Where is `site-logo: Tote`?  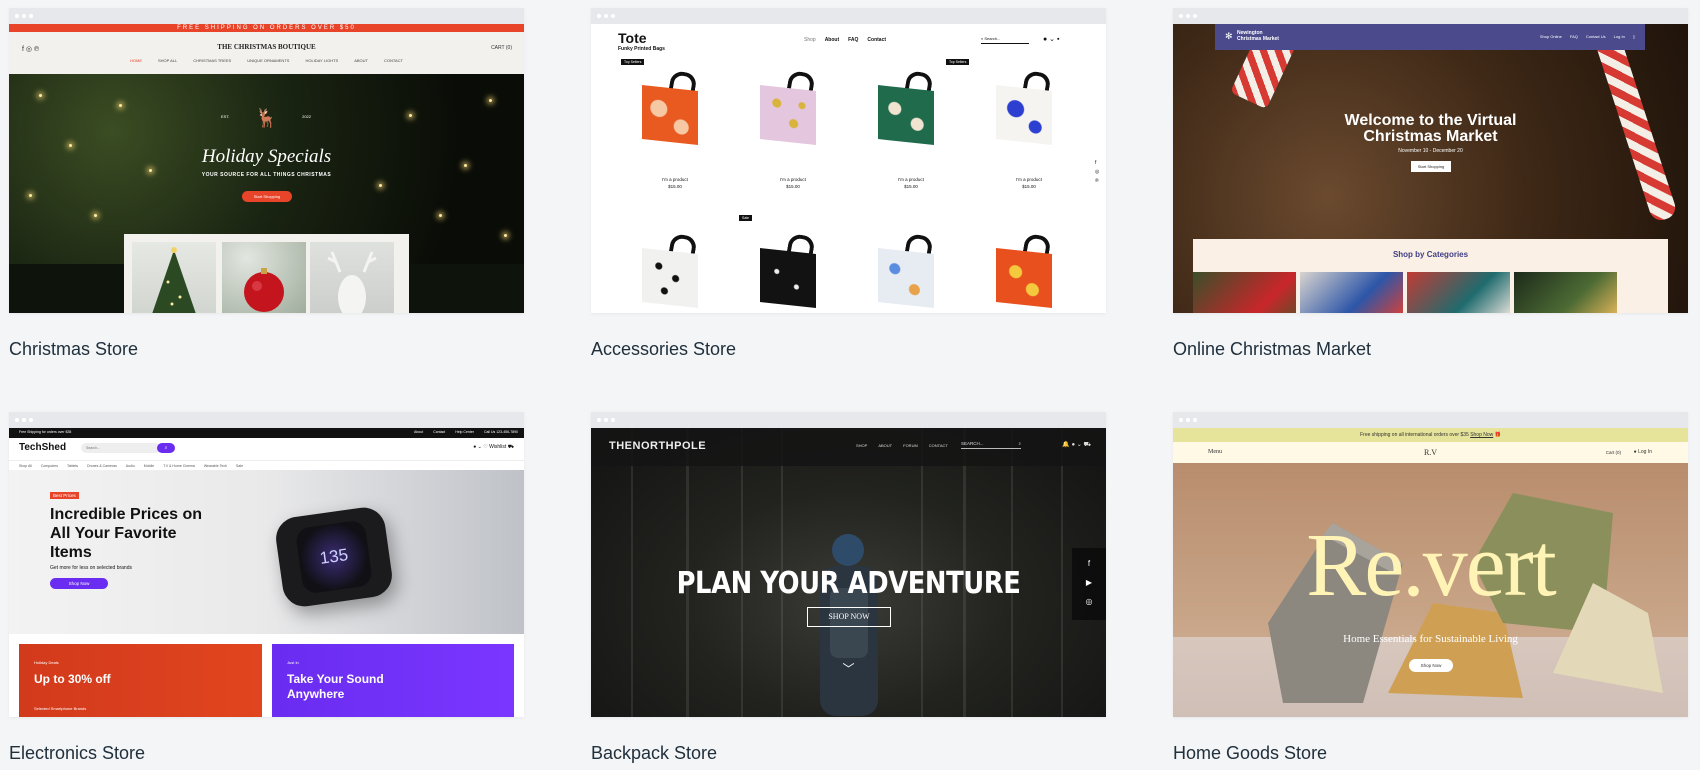 site-logo: Tote is located at coordinates (632, 38).